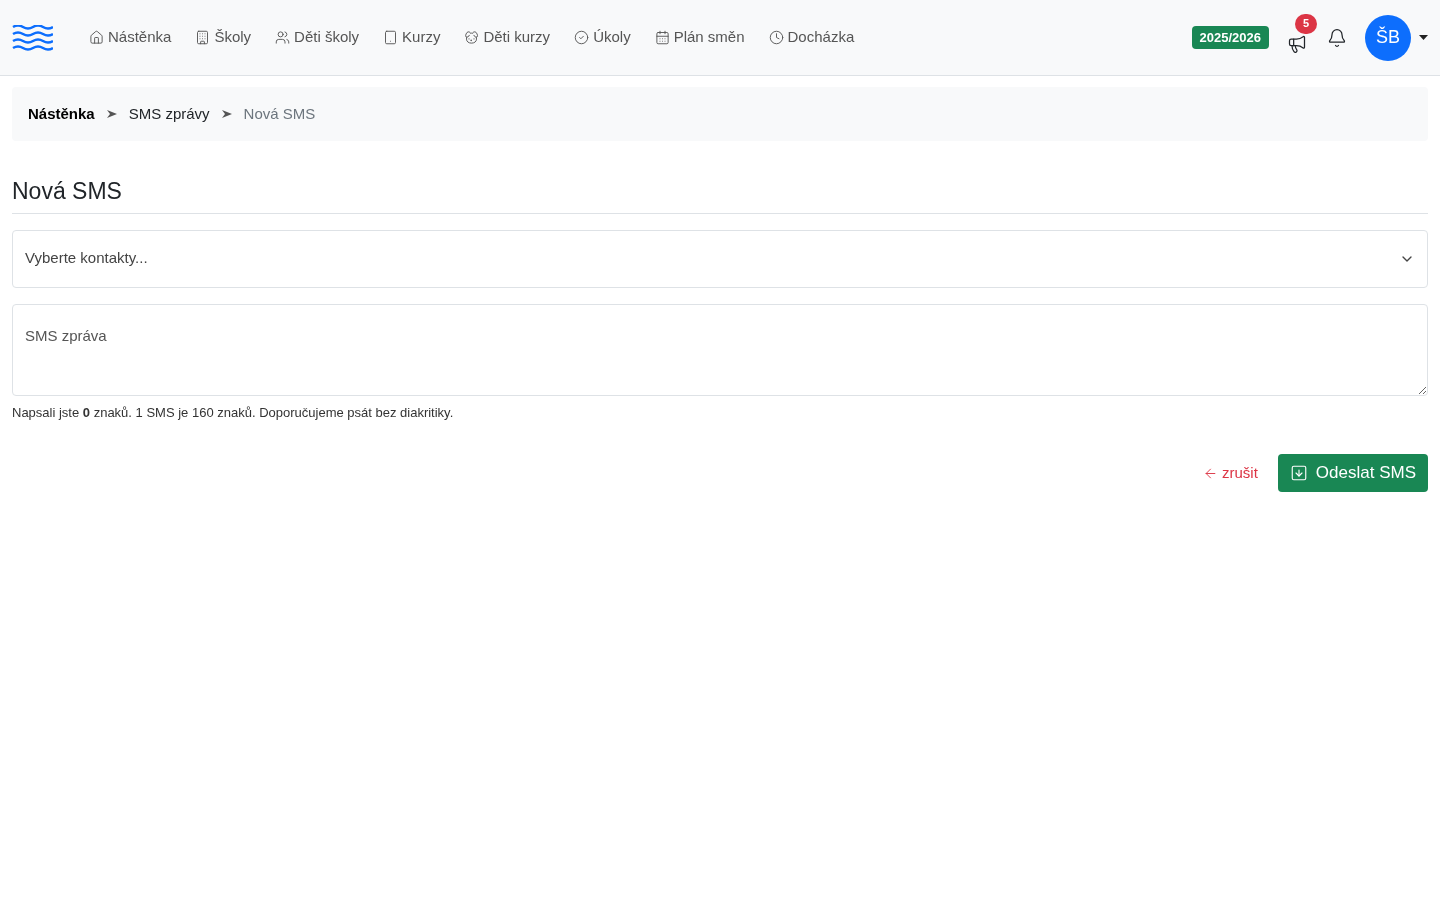 The width and height of the screenshot is (1440, 900). Describe the element at coordinates (1297, 43) in the screenshot. I see `megaphone-icon` at that location.